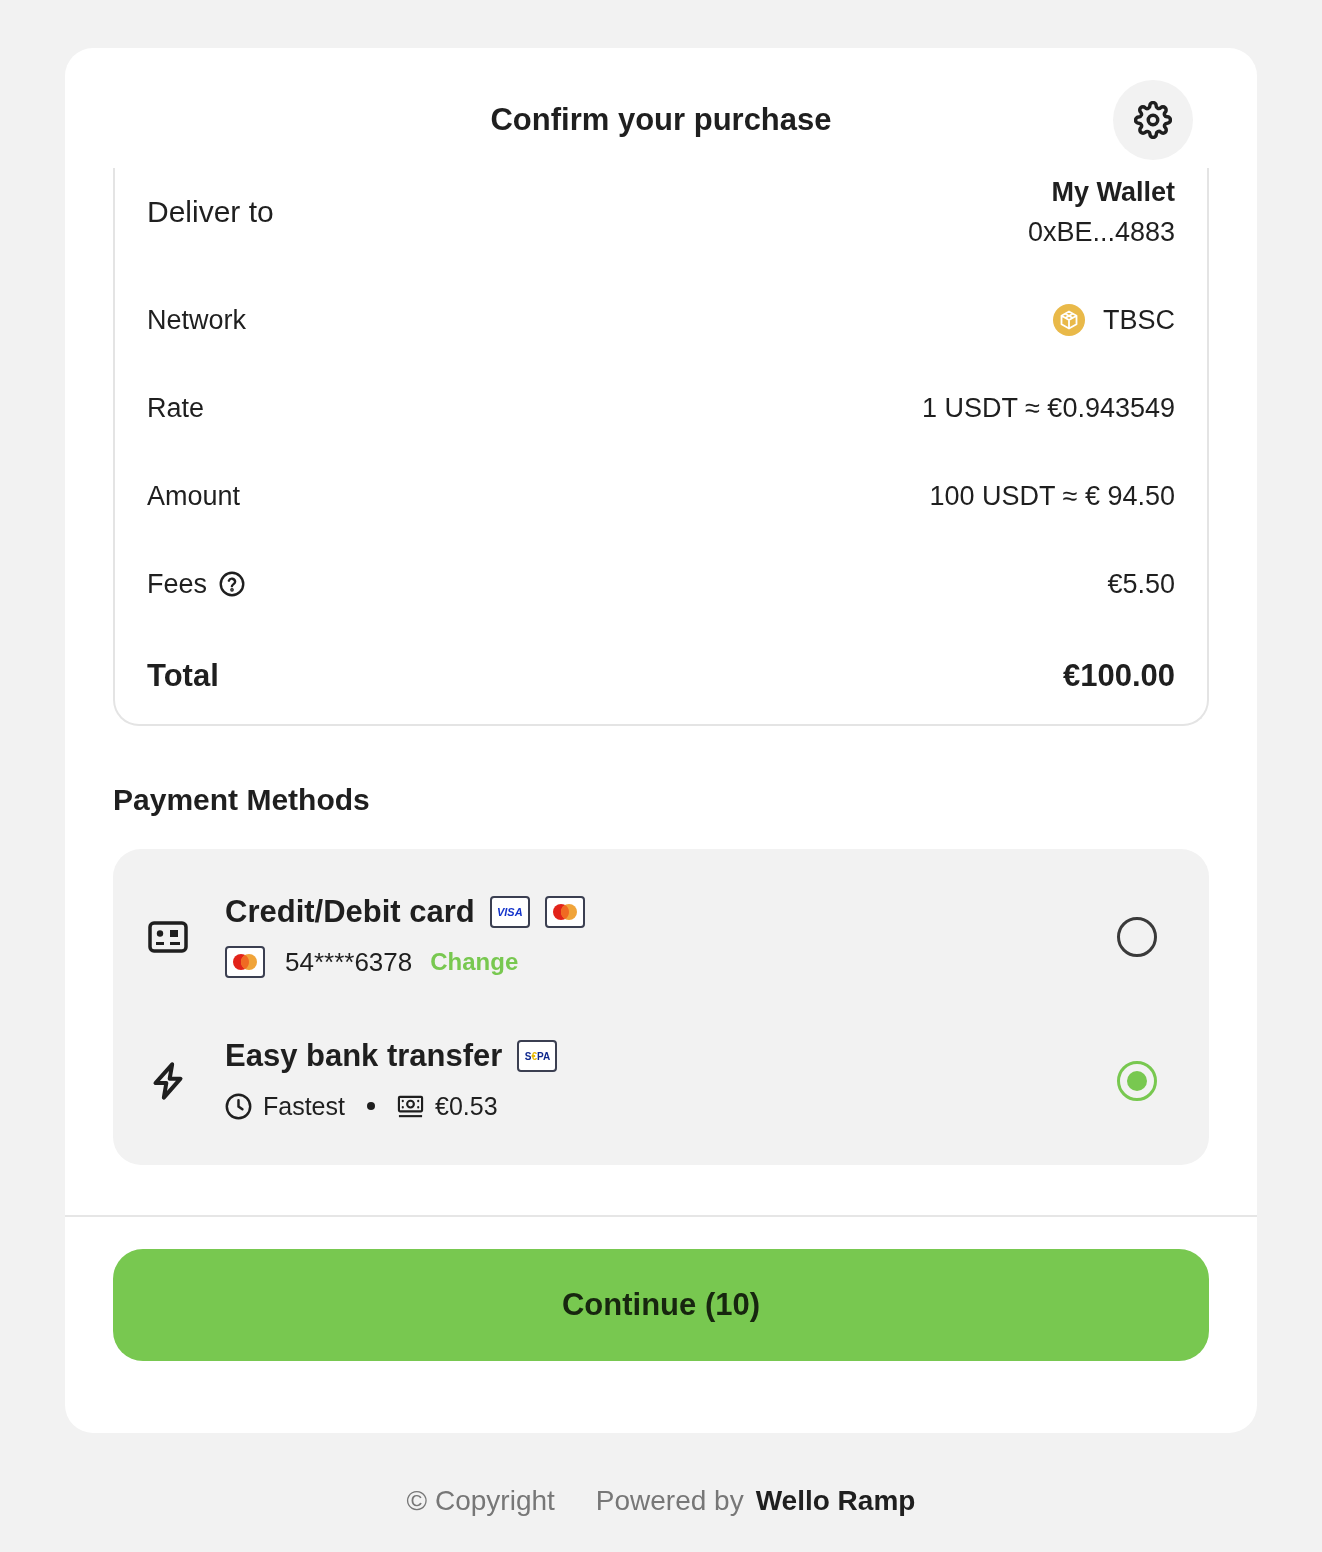 The image size is (1322, 1552). What do you see at coordinates (1139, 320) in the screenshot?
I see `row-value: TBSC` at bounding box center [1139, 320].